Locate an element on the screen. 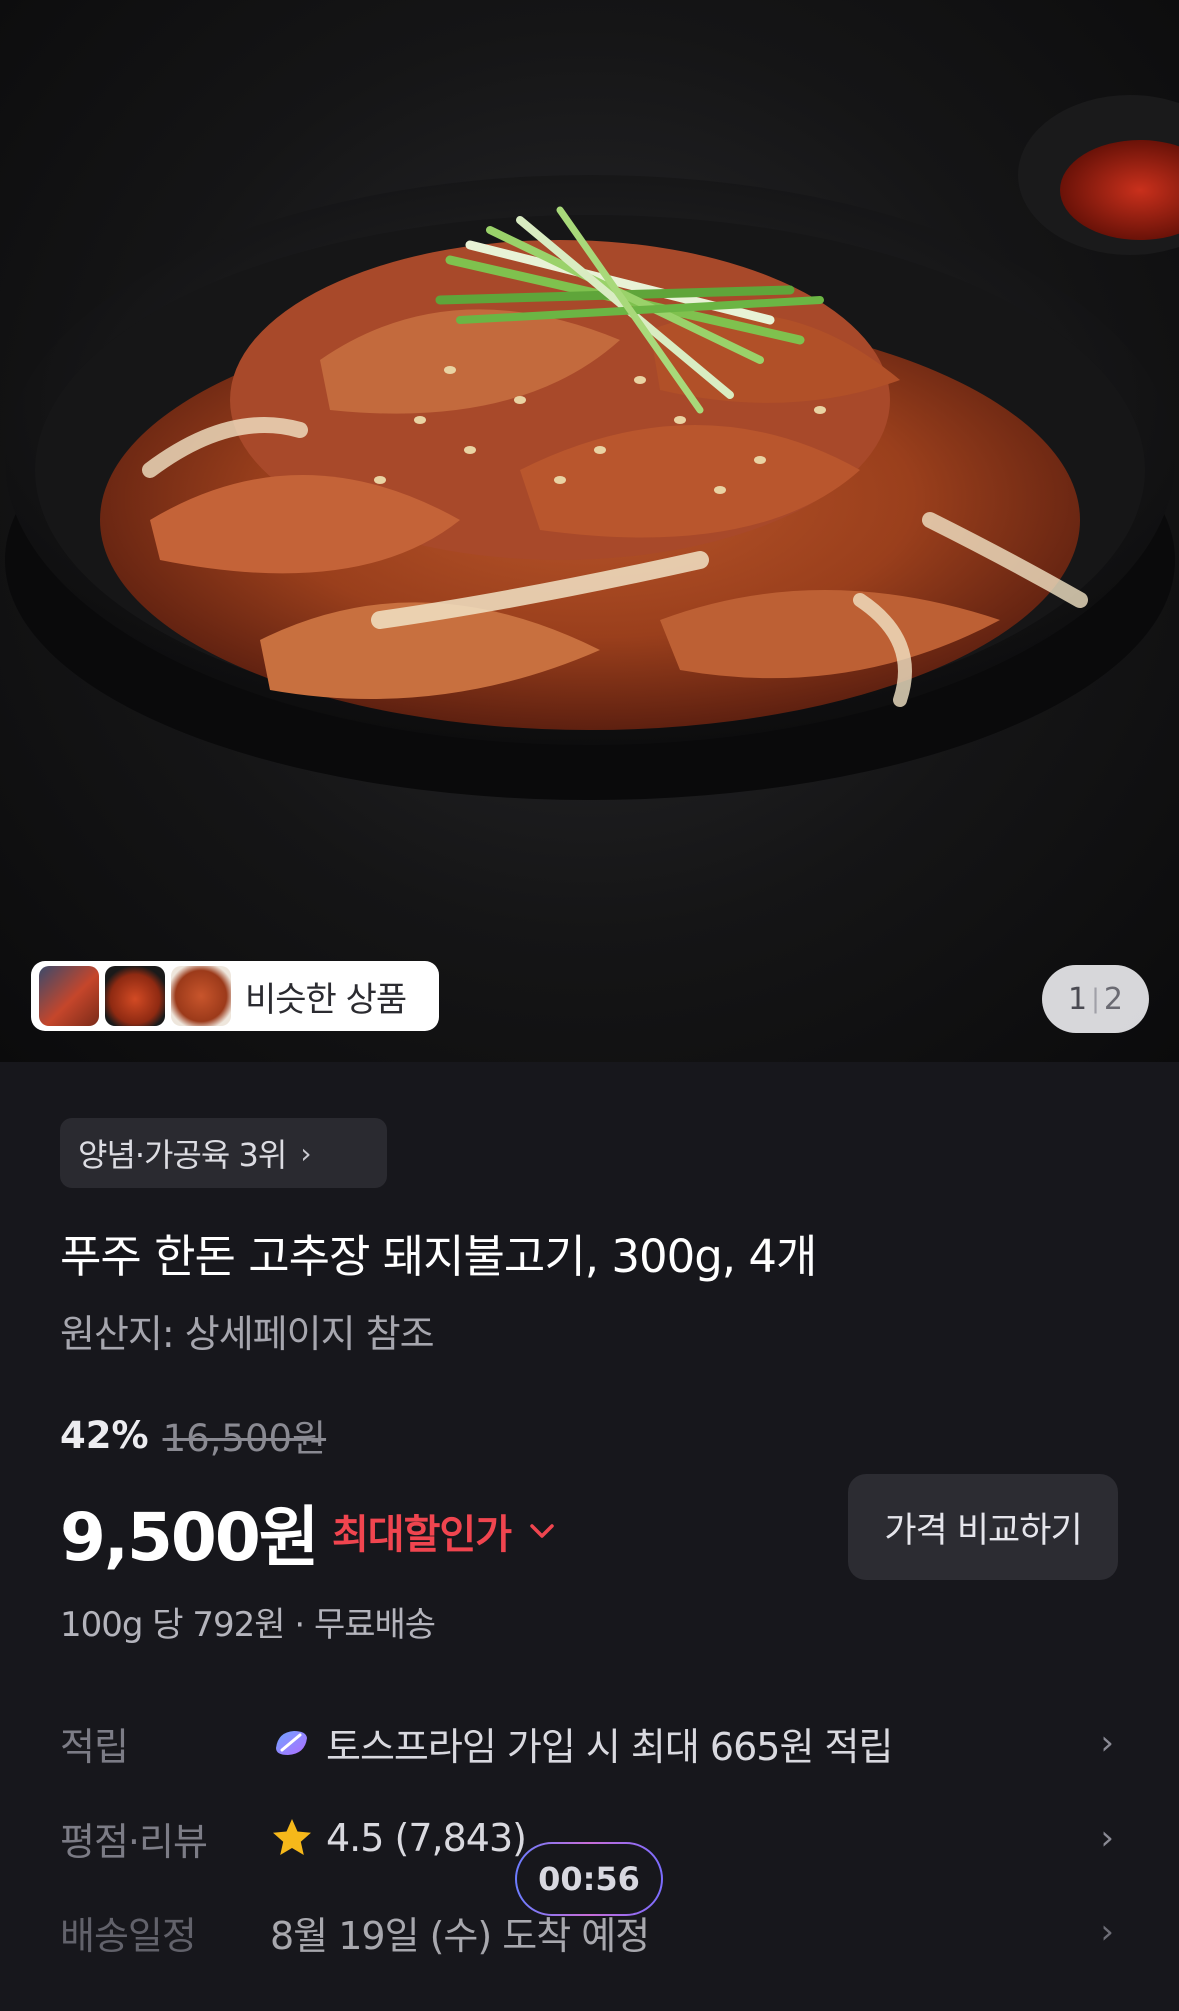 This screenshot has width=1179, height=2011. chevron-down-icon is located at coordinates (542, 1531).